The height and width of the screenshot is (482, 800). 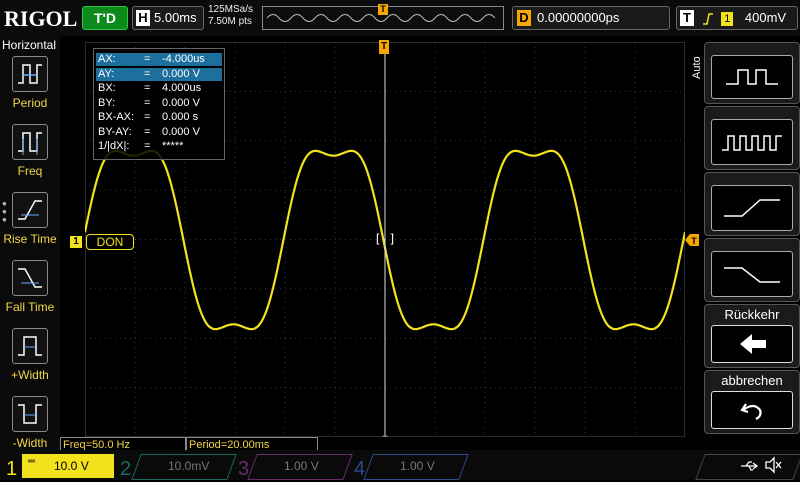 What do you see at coordinates (76, 242) in the screenshot?
I see `channel-1-offset-marker: 1` at bounding box center [76, 242].